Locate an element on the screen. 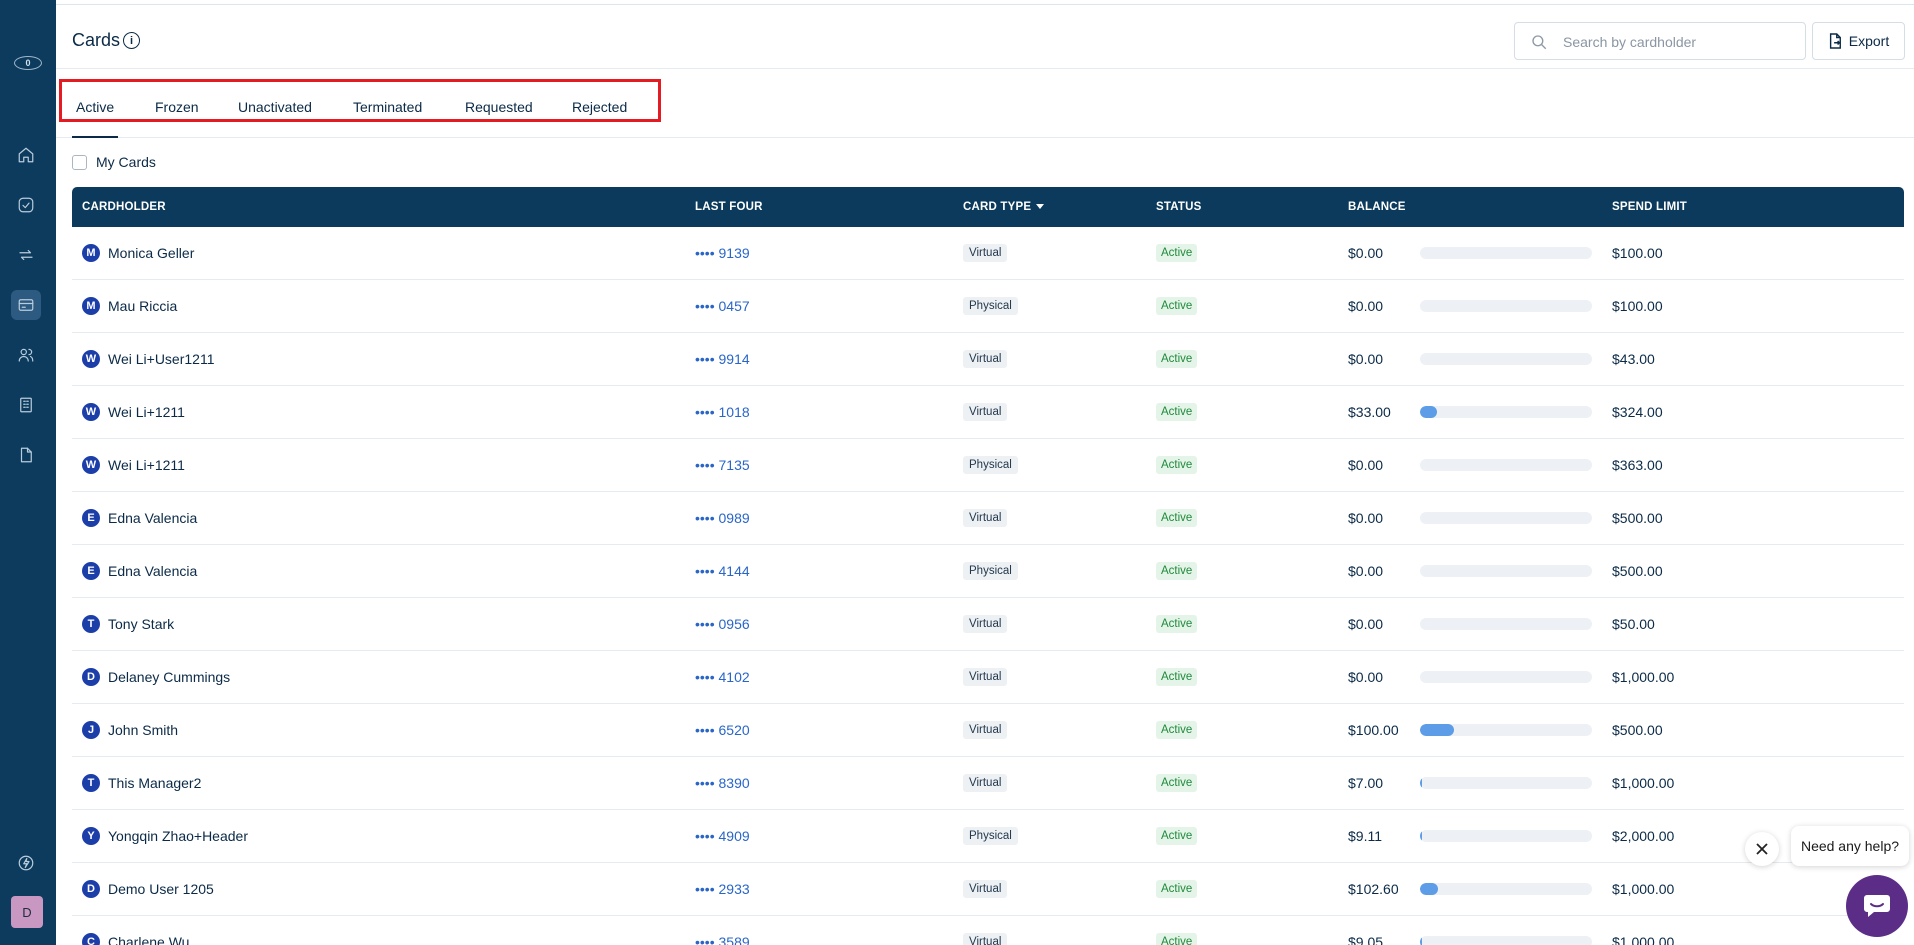  last-four-link: •••• 1018 is located at coordinates (722, 412).